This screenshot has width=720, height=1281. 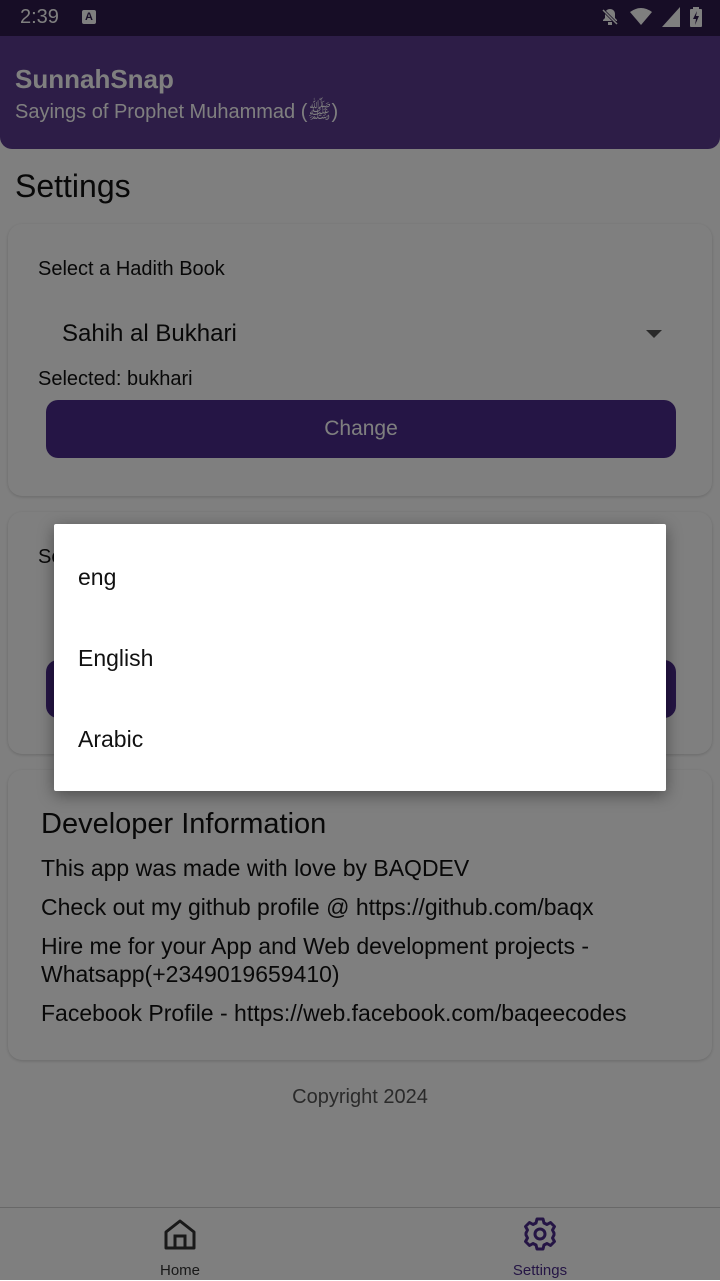 What do you see at coordinates (360, 740) in the screenshot?
I see `menu-item-arabic: Arabic` at bounding box center [360, 740].